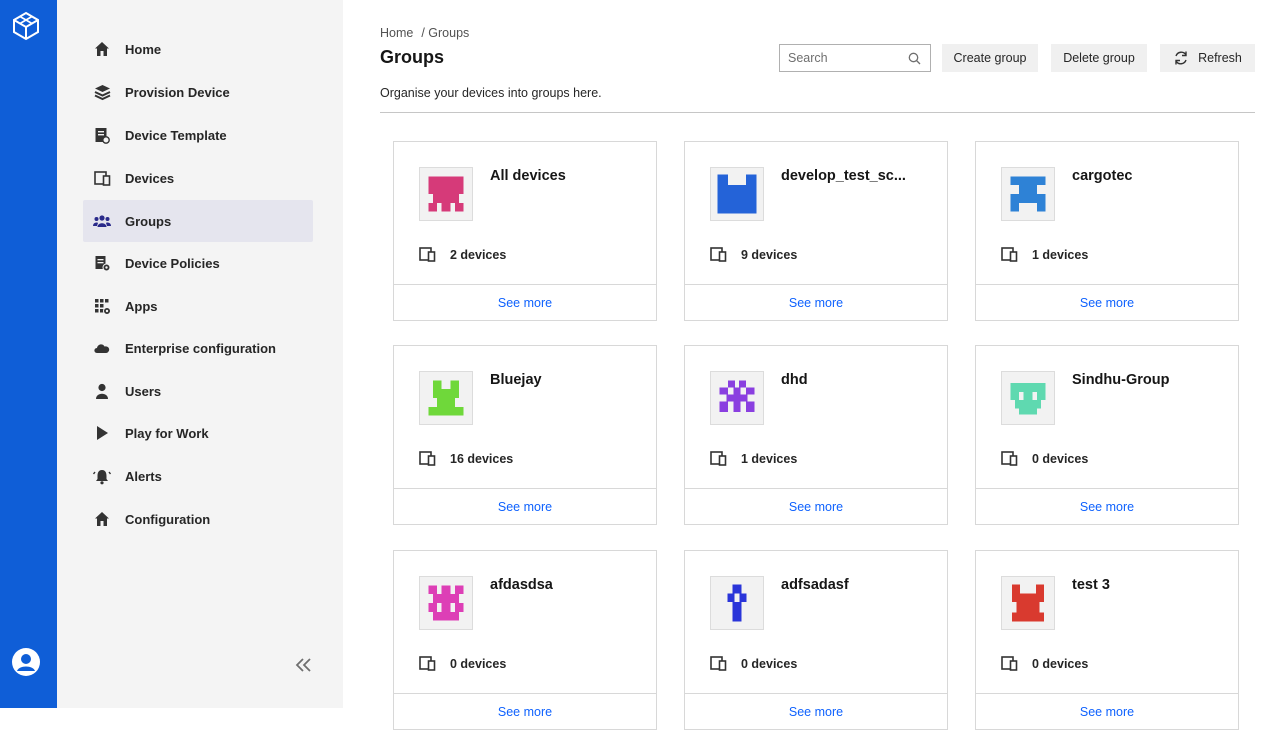 The image size is (1280, 730). I want to click on sidebar-item-home: Home, so click(198, 49).